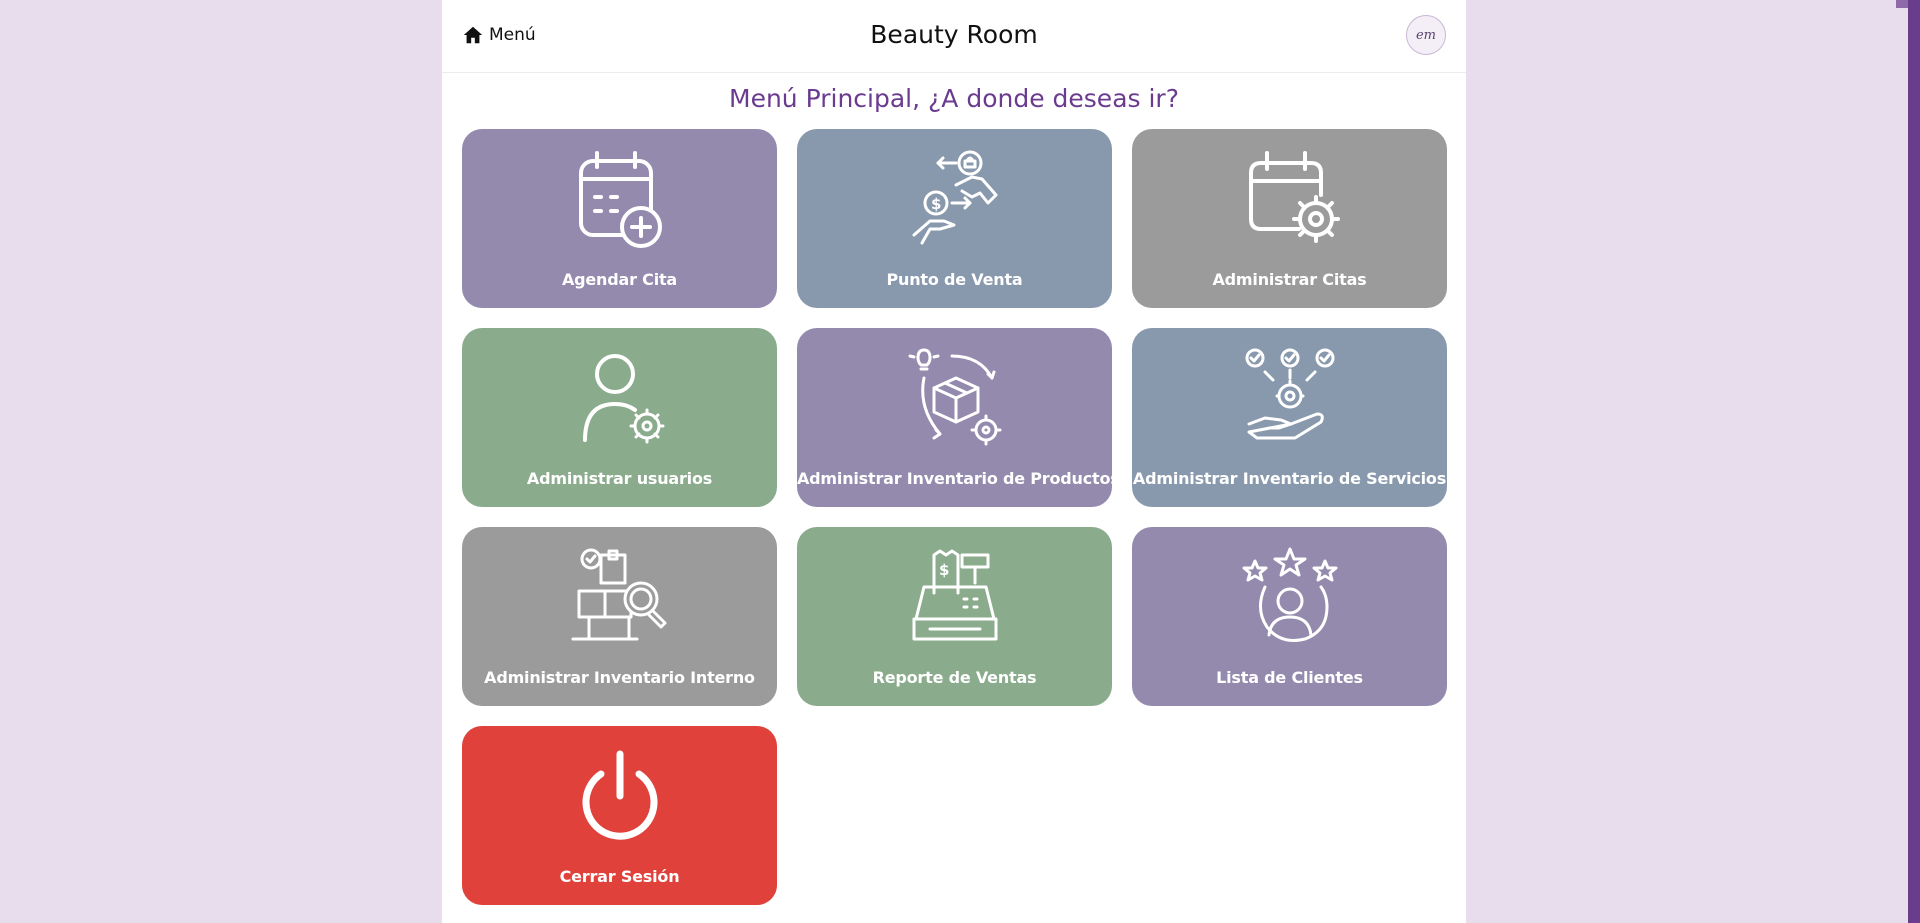  I want to click on tile-punto-de-venta: $ Punto de Venta, so click(954, 218).